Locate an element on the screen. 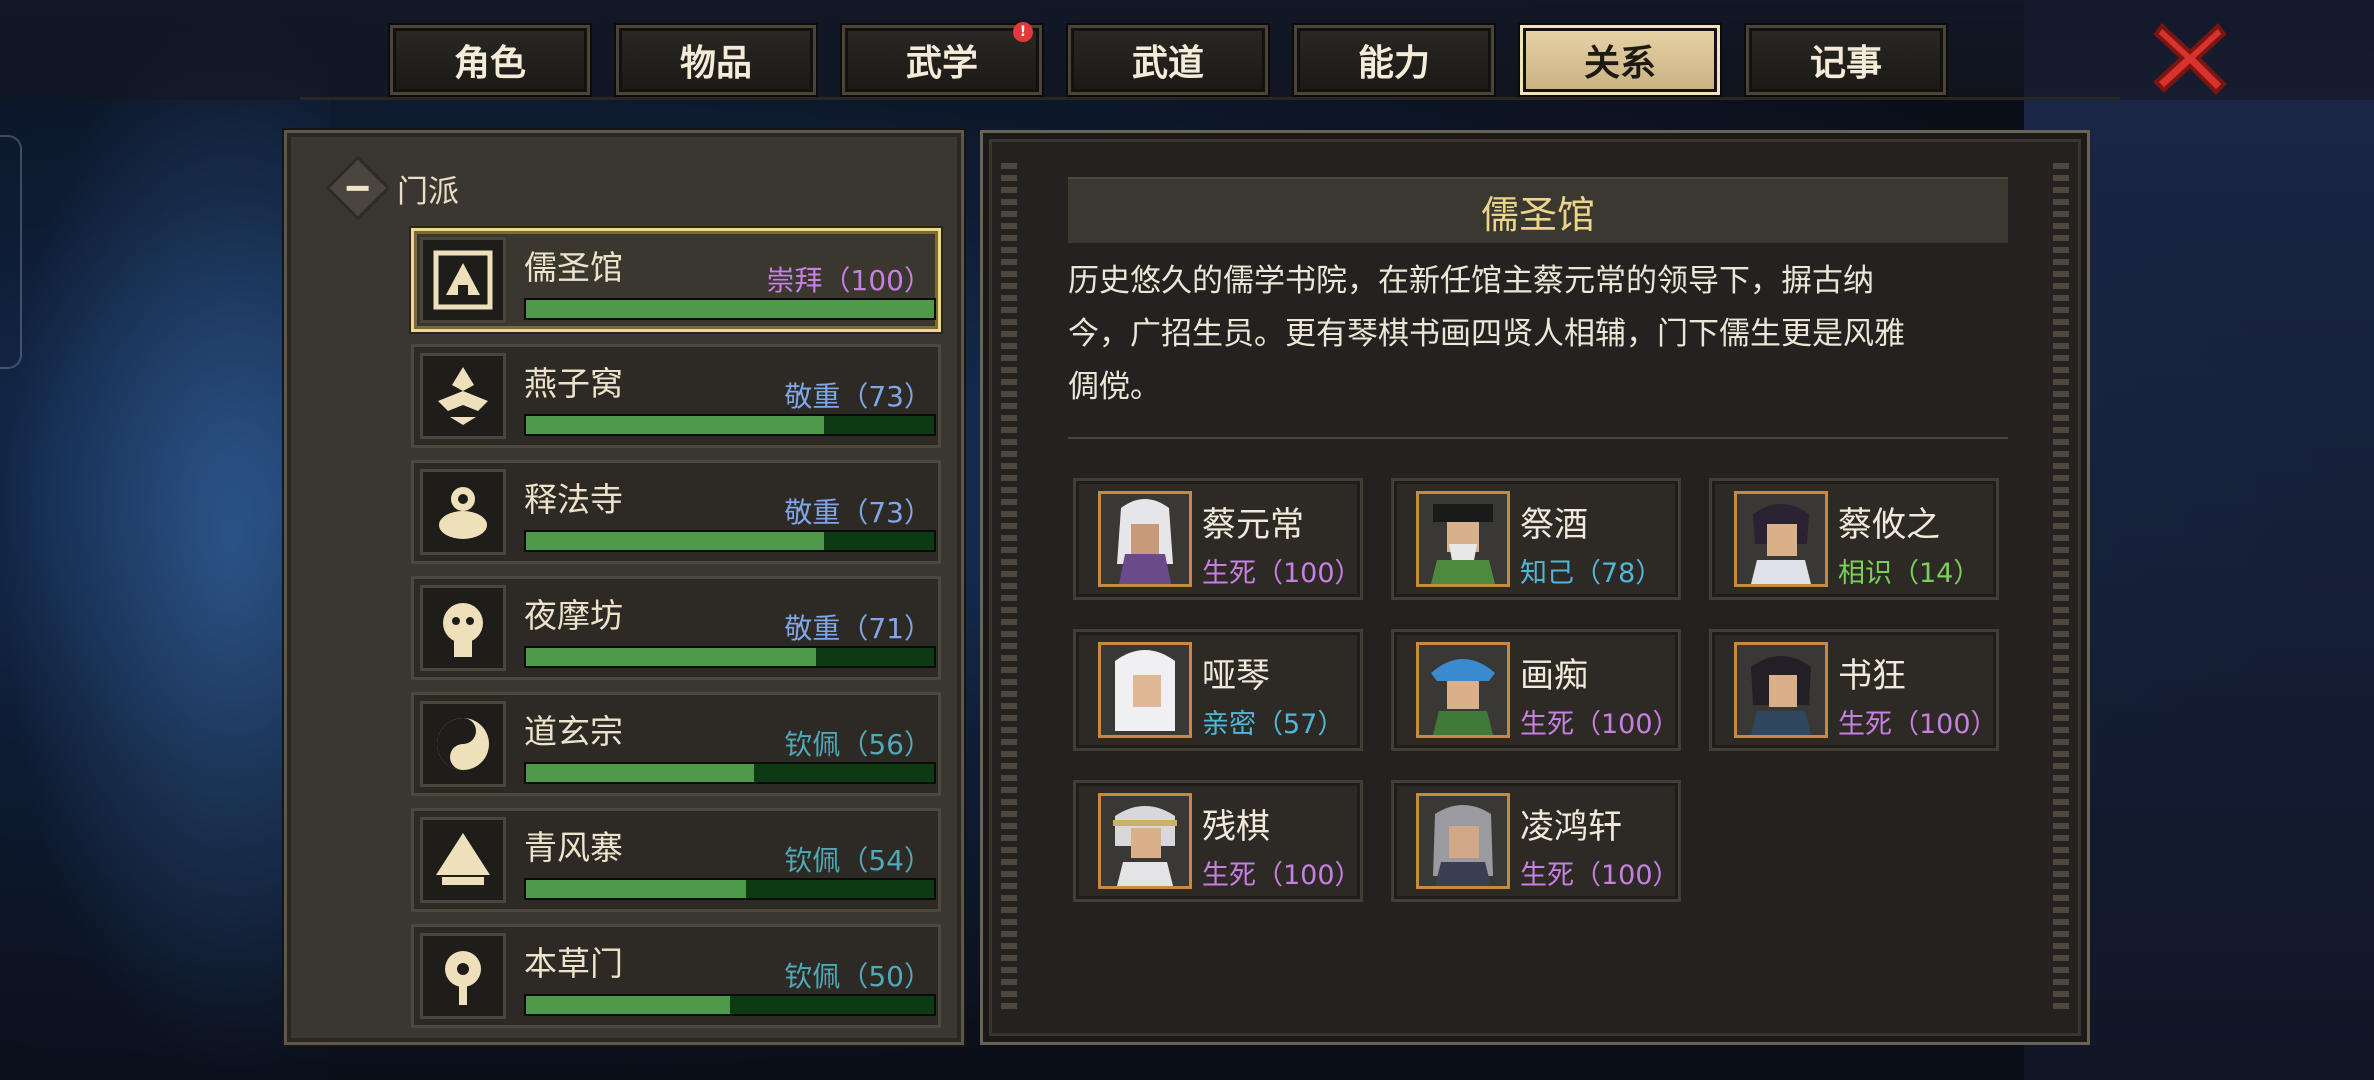 This screenshot has width=2374, height=1080. member-card: 凌鸿轩 生死（100） is located at coordinates (1536, 841).